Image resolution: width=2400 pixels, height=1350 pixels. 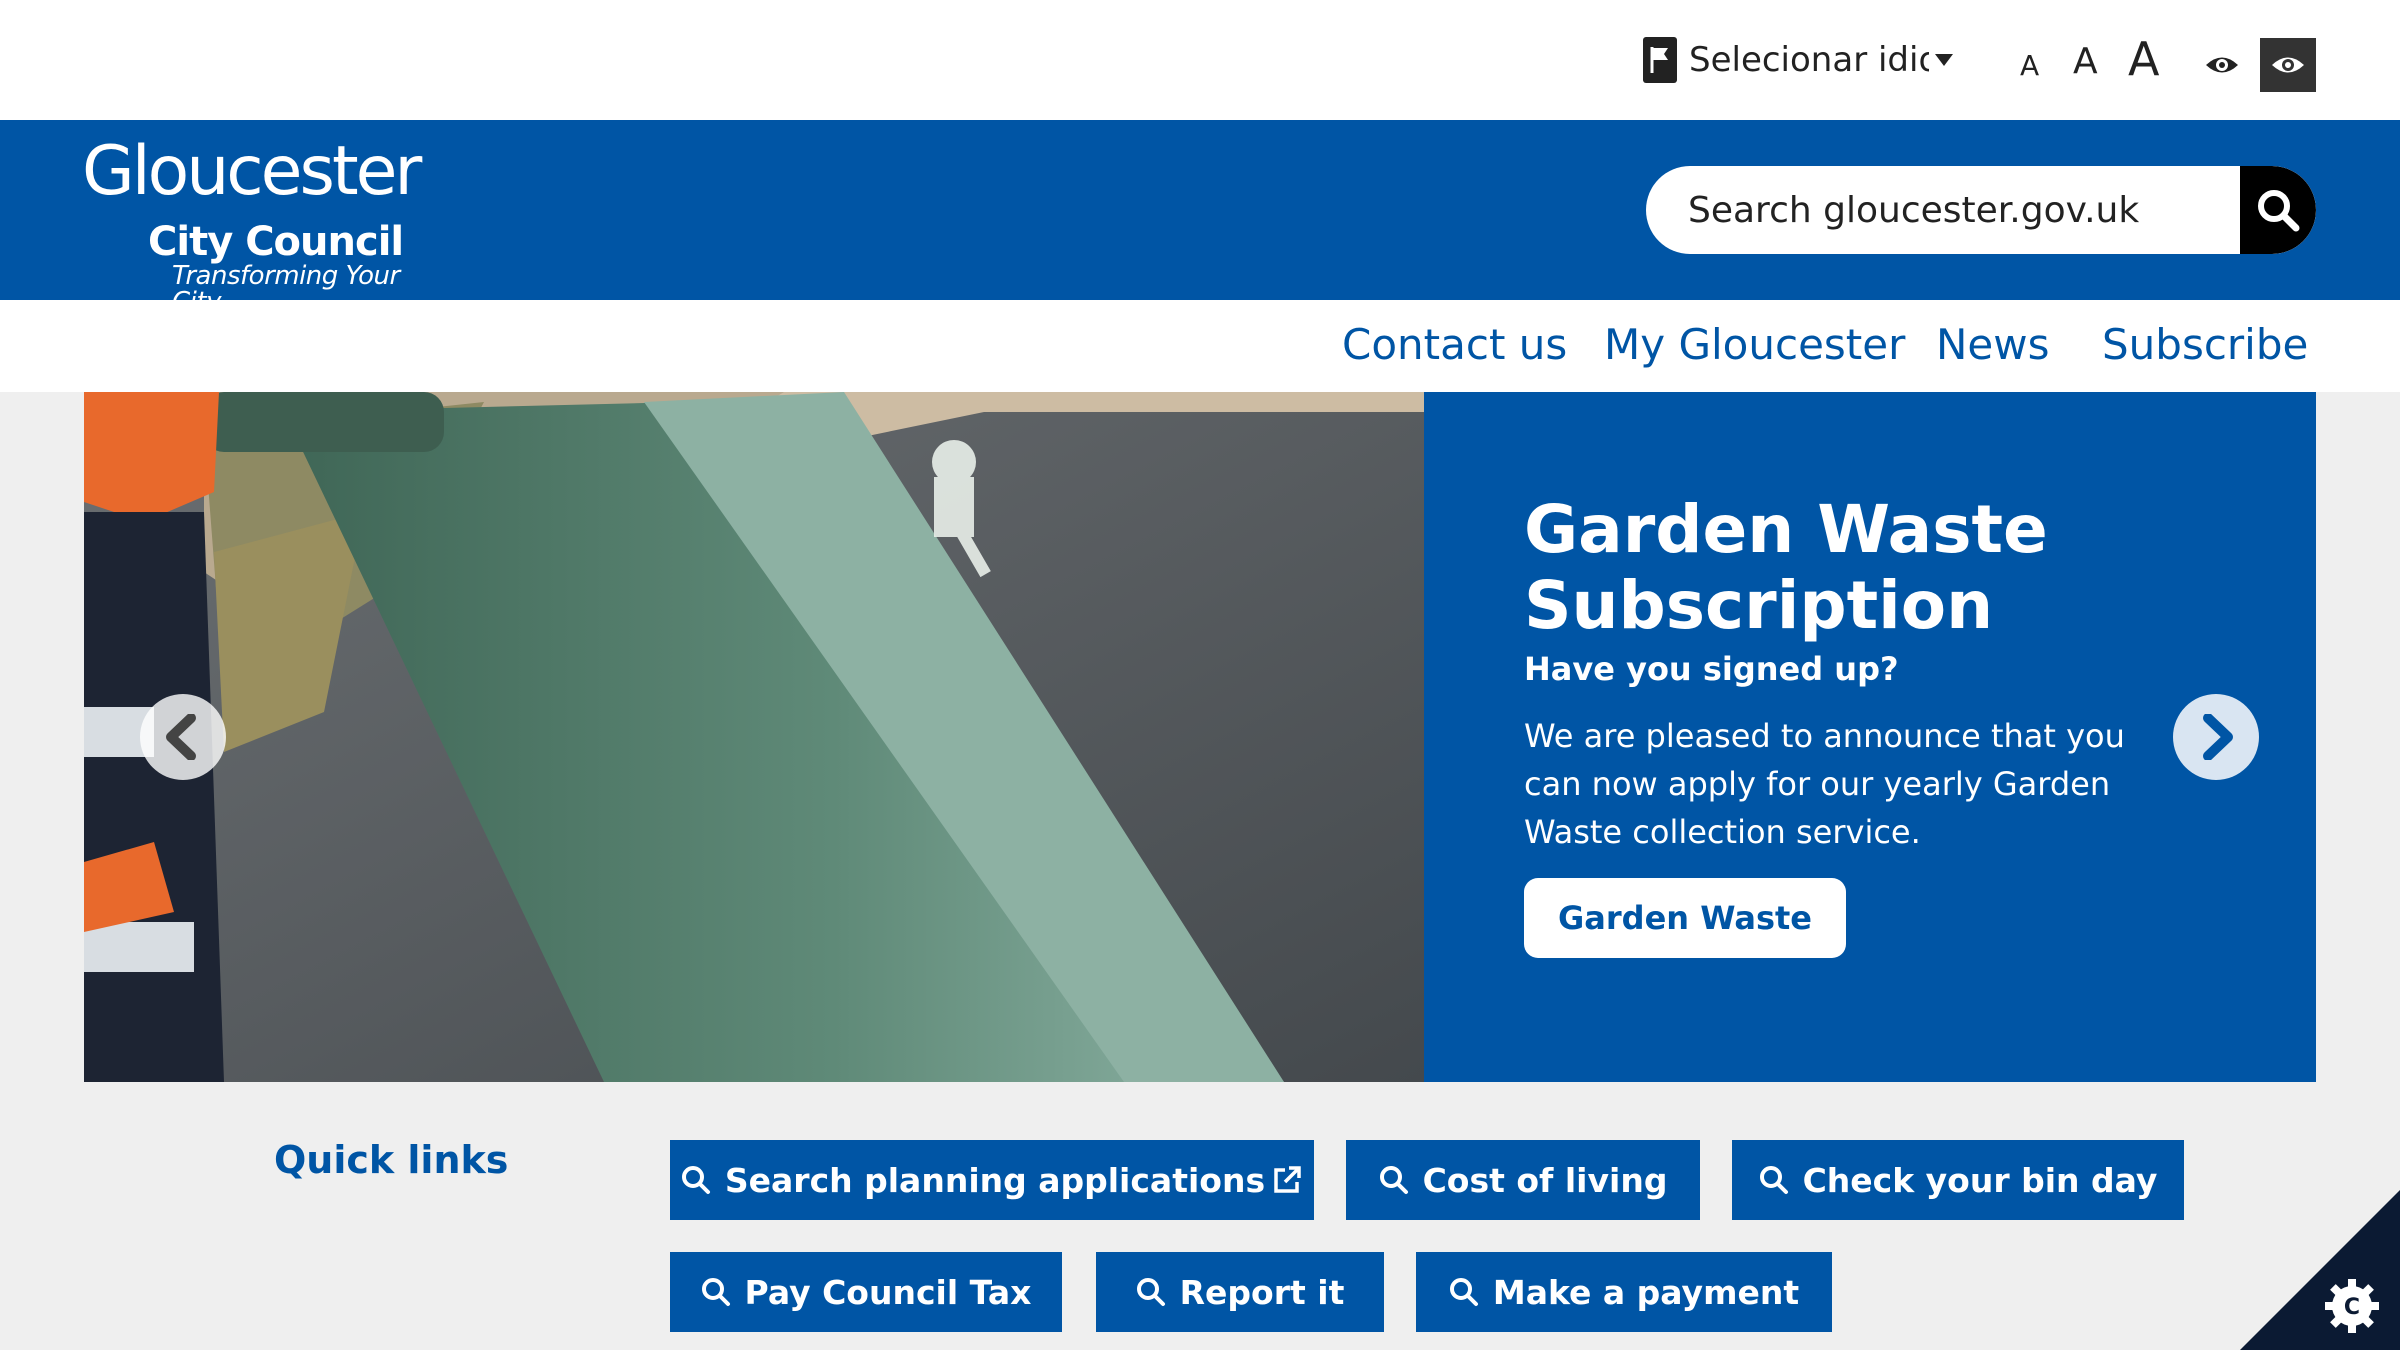 I want to click on quick-link-make-payment: Make a payment, so click(x=1624, y=1292).